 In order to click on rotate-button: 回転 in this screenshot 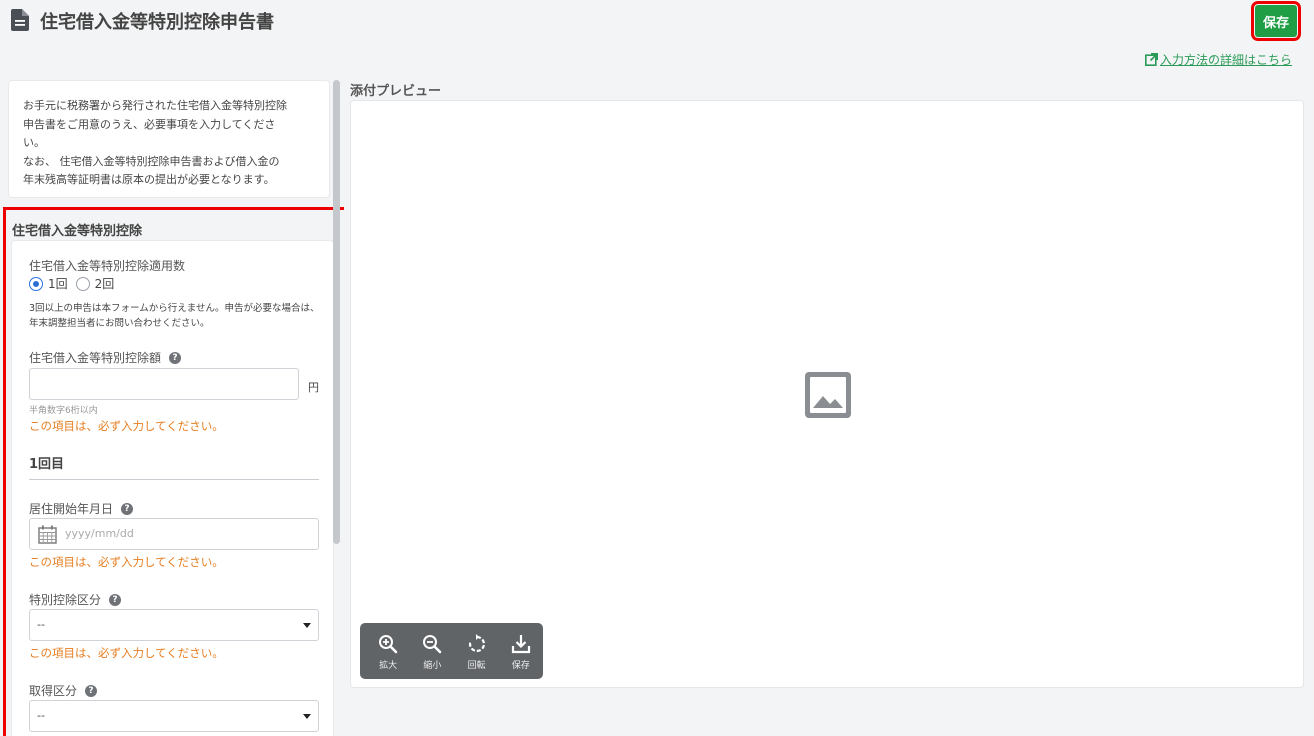, I will do `click(477, 651)`.